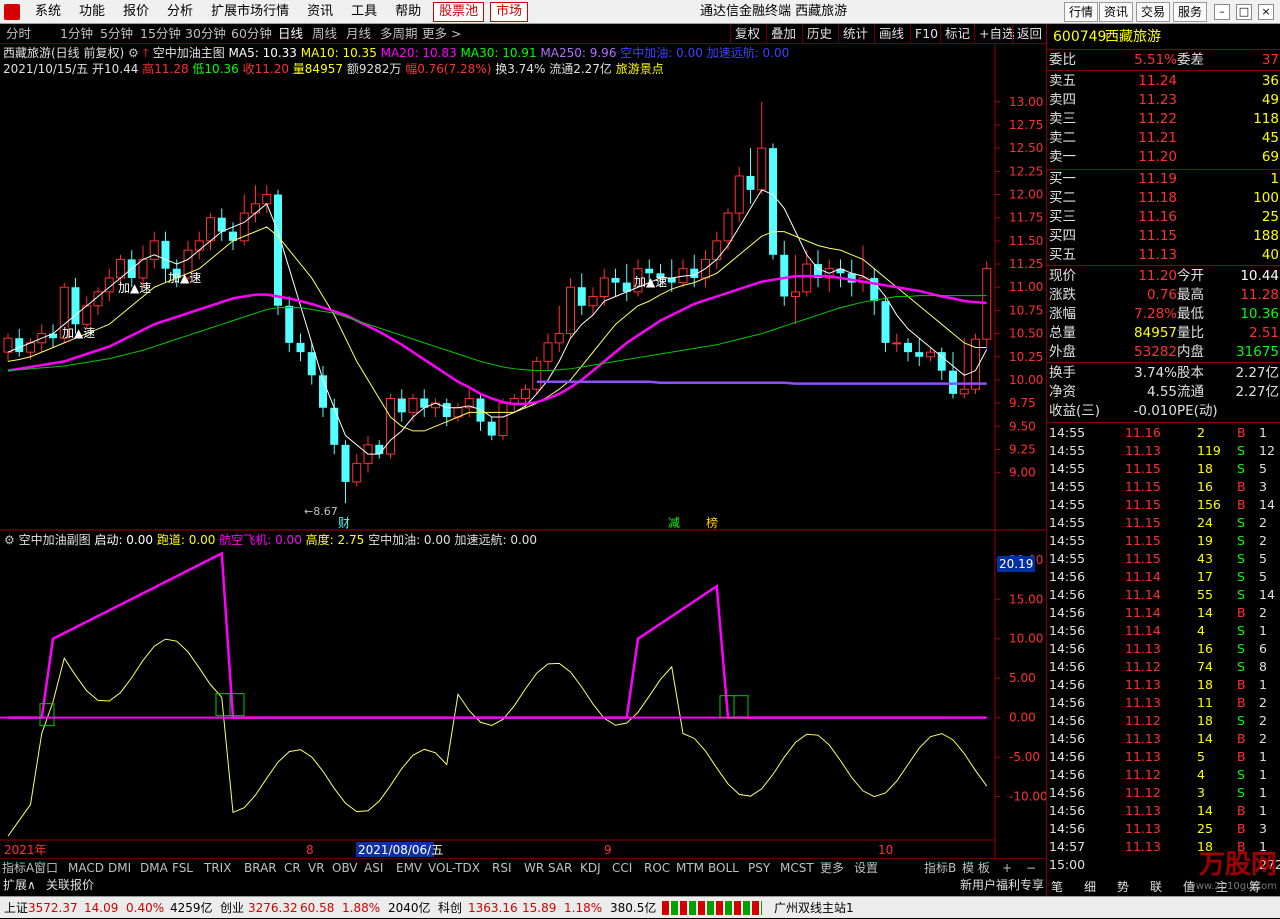  What do you see at coordinates (1222, 12) in the screenshot?
I see `minimize-icon: –` at bounding box center [1222, 12].